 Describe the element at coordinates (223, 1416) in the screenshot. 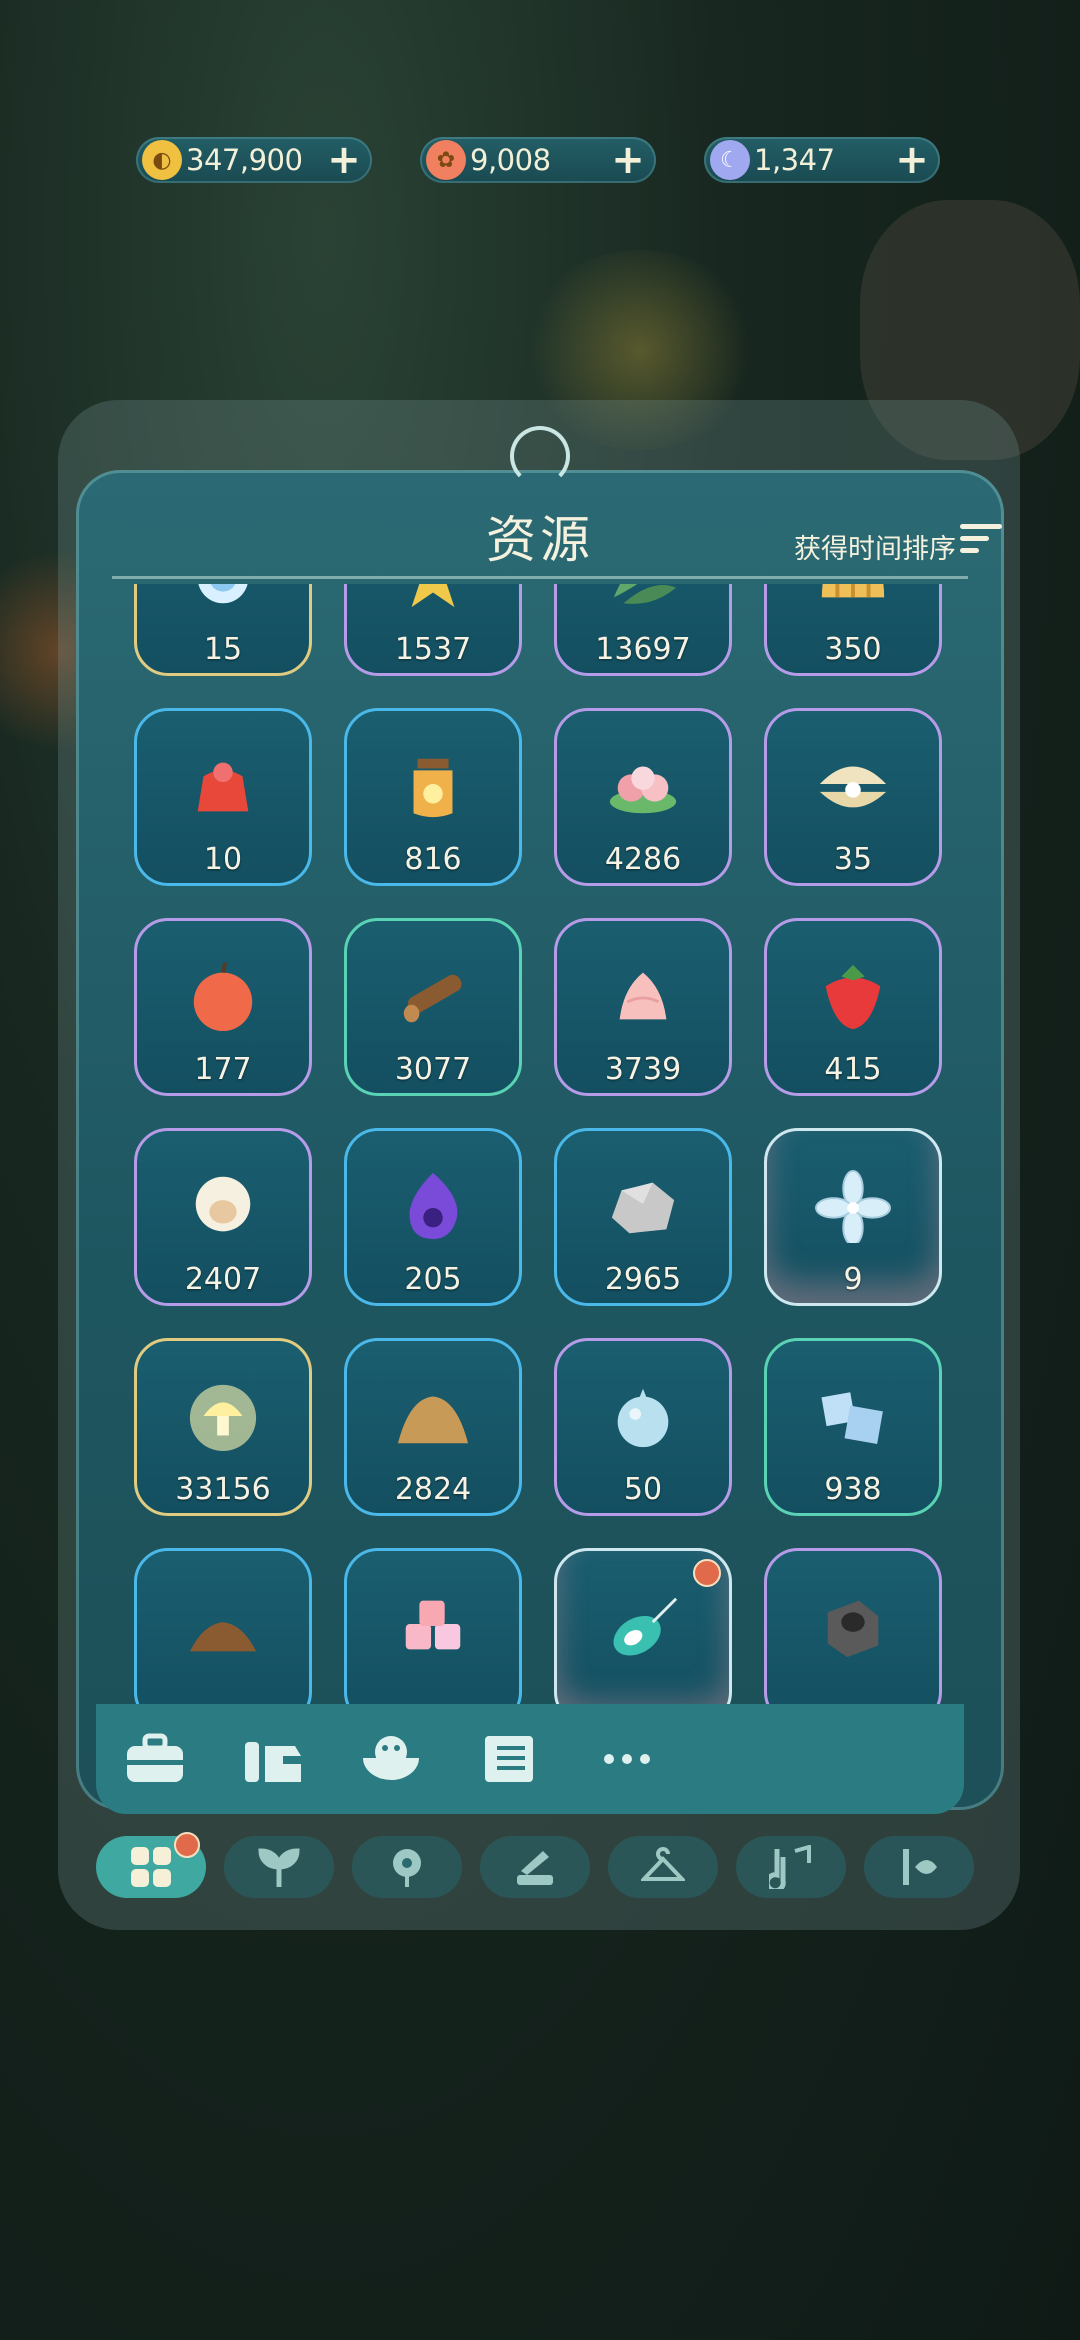

I see `glowing-mushroom-icon` at that location.